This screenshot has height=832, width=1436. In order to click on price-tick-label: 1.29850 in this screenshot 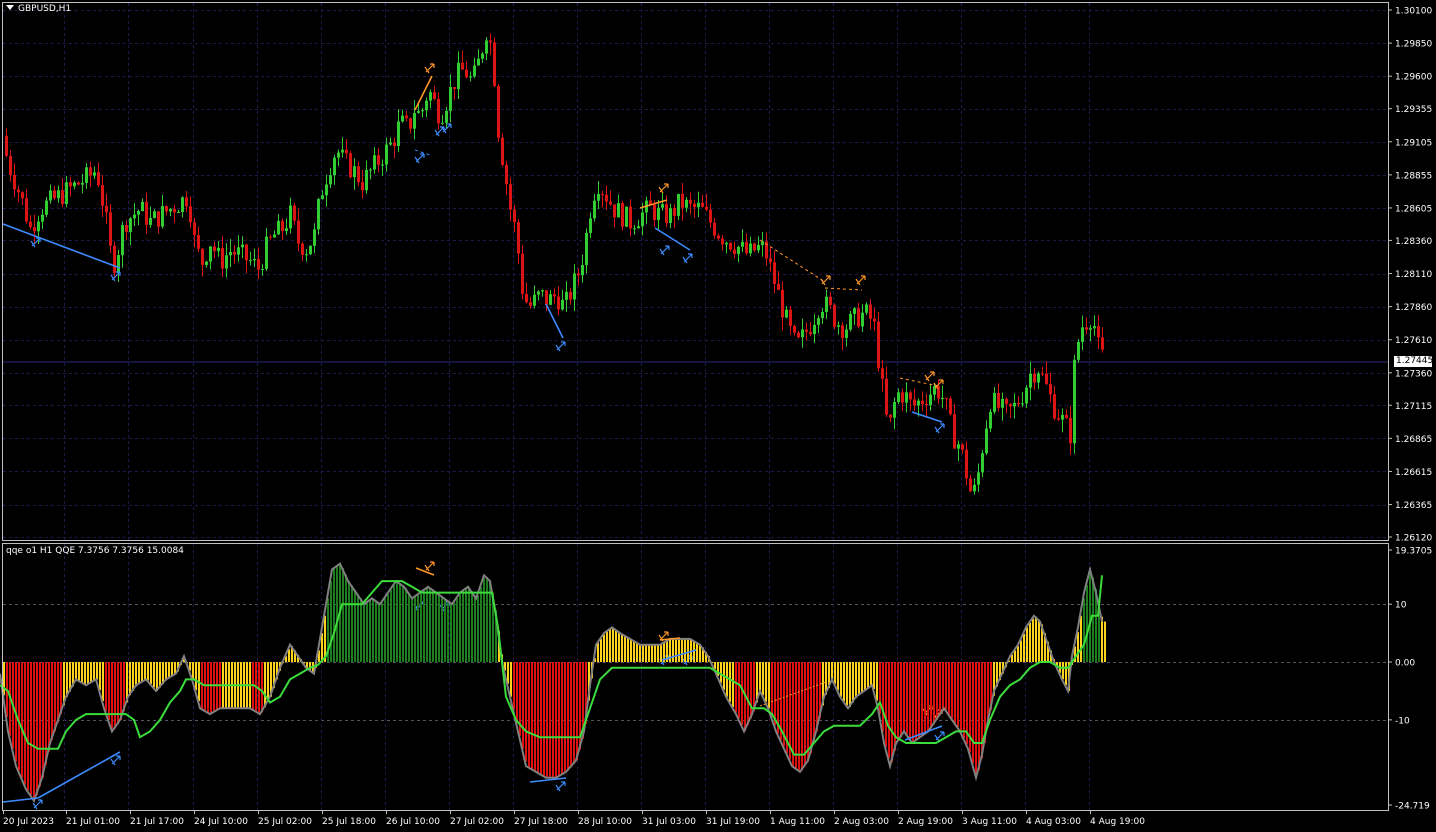, I will do `click(1413, 45)`.